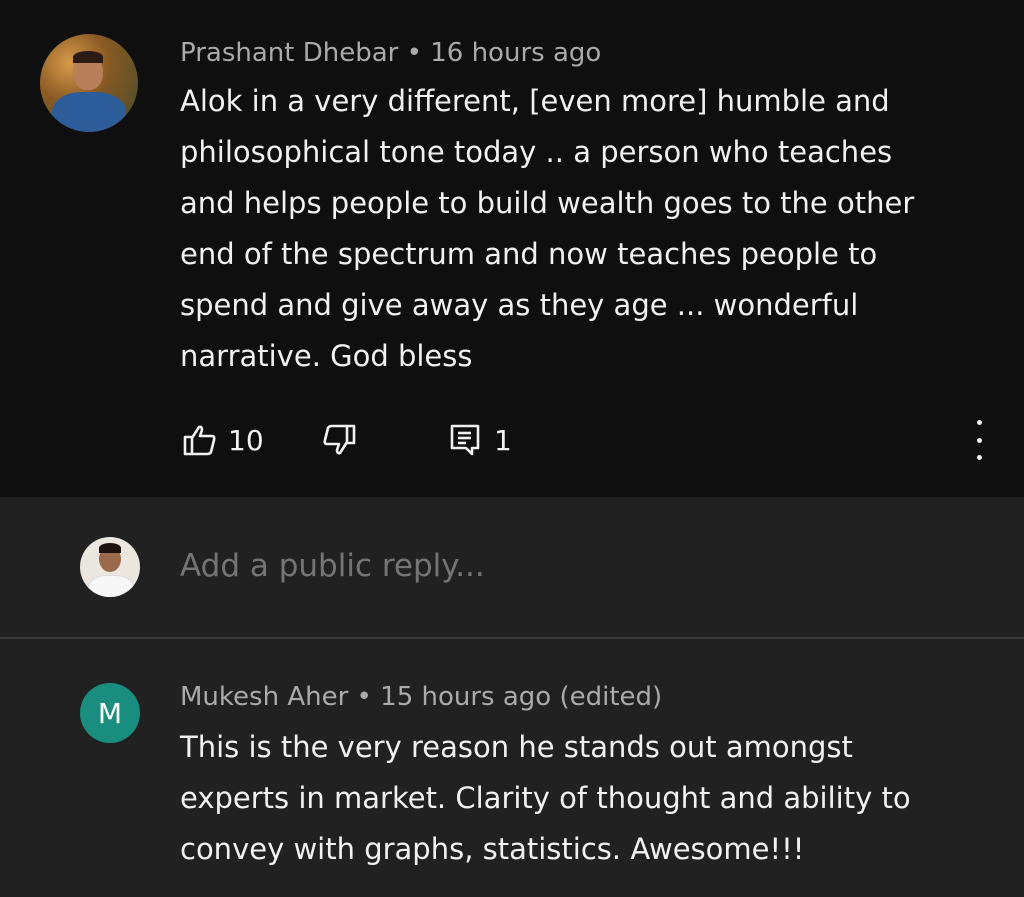  I want to click on current-user-avatar, so click(110, 567).